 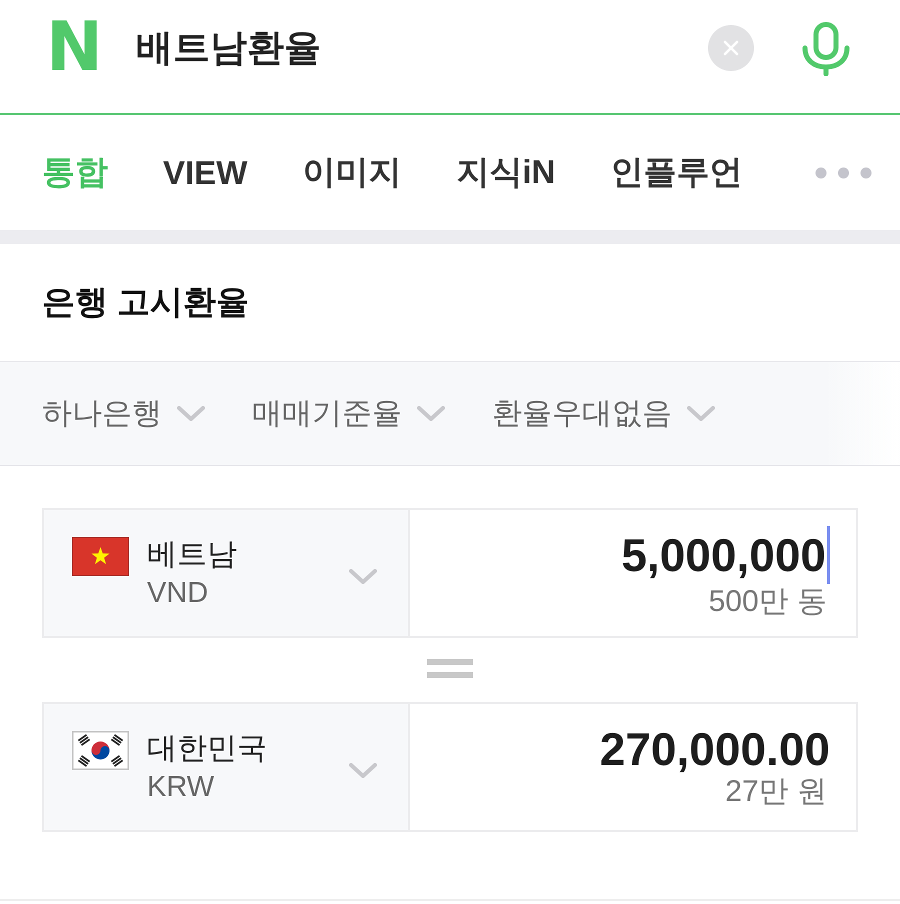 What do you see at coordinates (349, 413) in the screenshot?
I see `filter-dropdown: 매매기준율` at bounding box center [349, 413].